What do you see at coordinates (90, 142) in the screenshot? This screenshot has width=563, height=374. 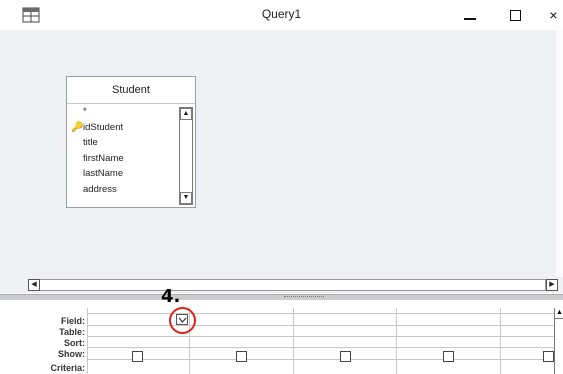 I see `field-label: title` at bounding box center [90, 142].